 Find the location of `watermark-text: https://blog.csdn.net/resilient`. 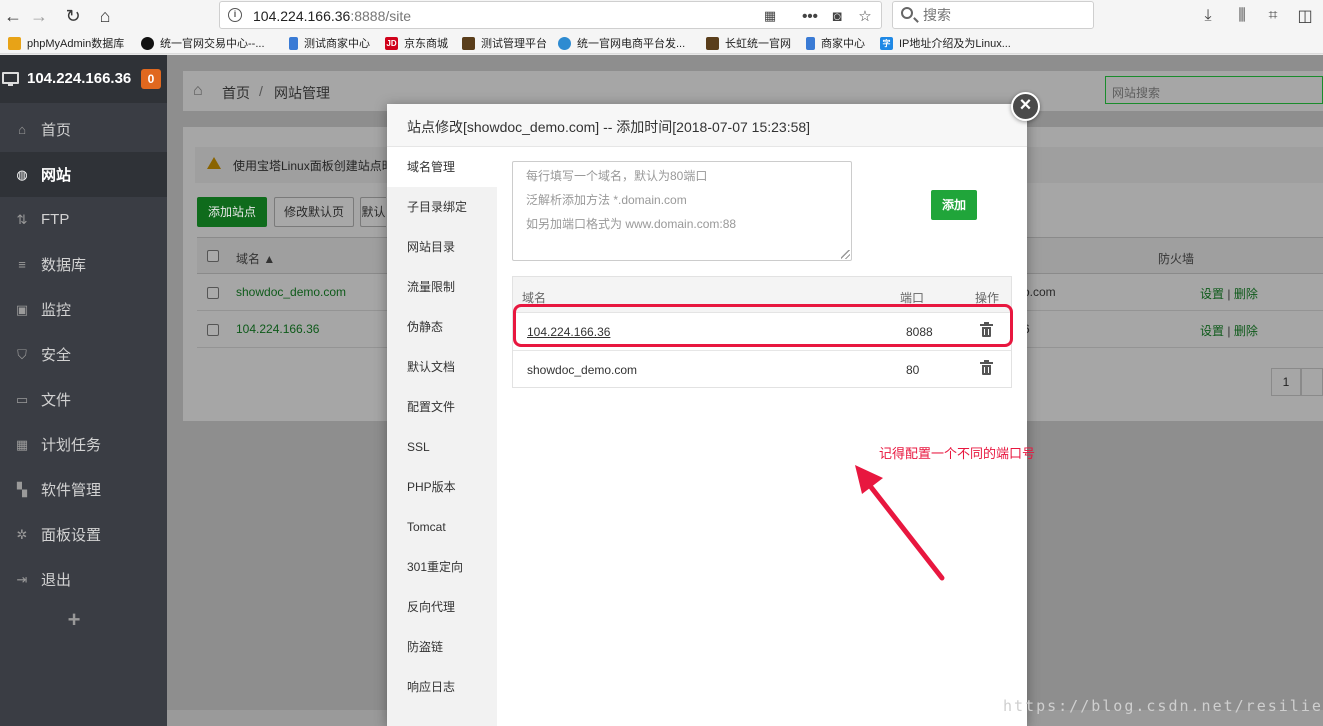

watermark-text: https://blog.csdn.net/resilient is located at coordinates (1163, 706).